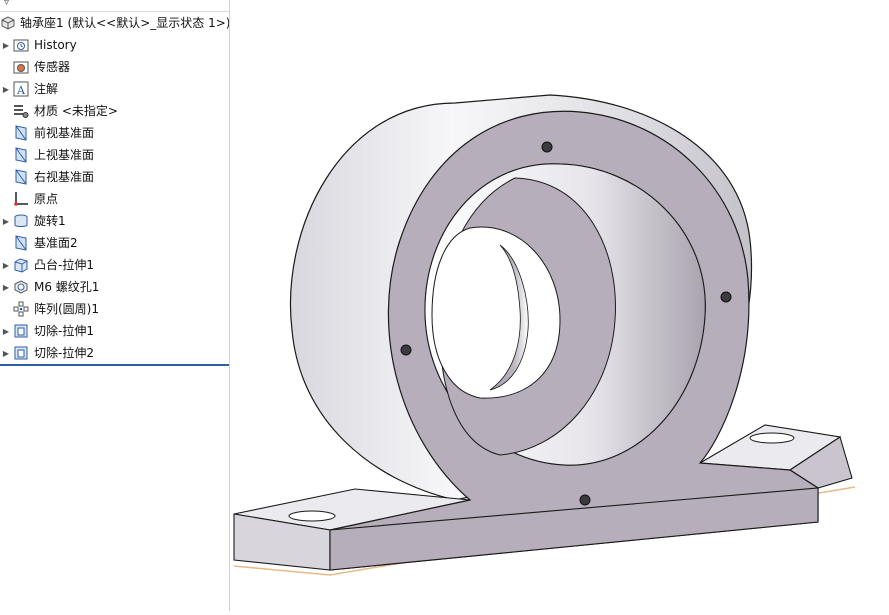 Image resolution: width=889 pixels, height=615 pixels. Describe the element at coordinates (114, 155) in the screenshot. I see `tree-item-5: 上视基准面` at that location.